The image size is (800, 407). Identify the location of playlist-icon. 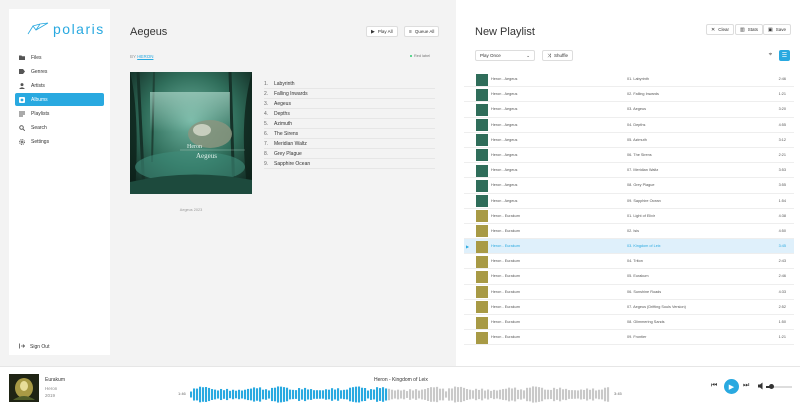
(22, 114).